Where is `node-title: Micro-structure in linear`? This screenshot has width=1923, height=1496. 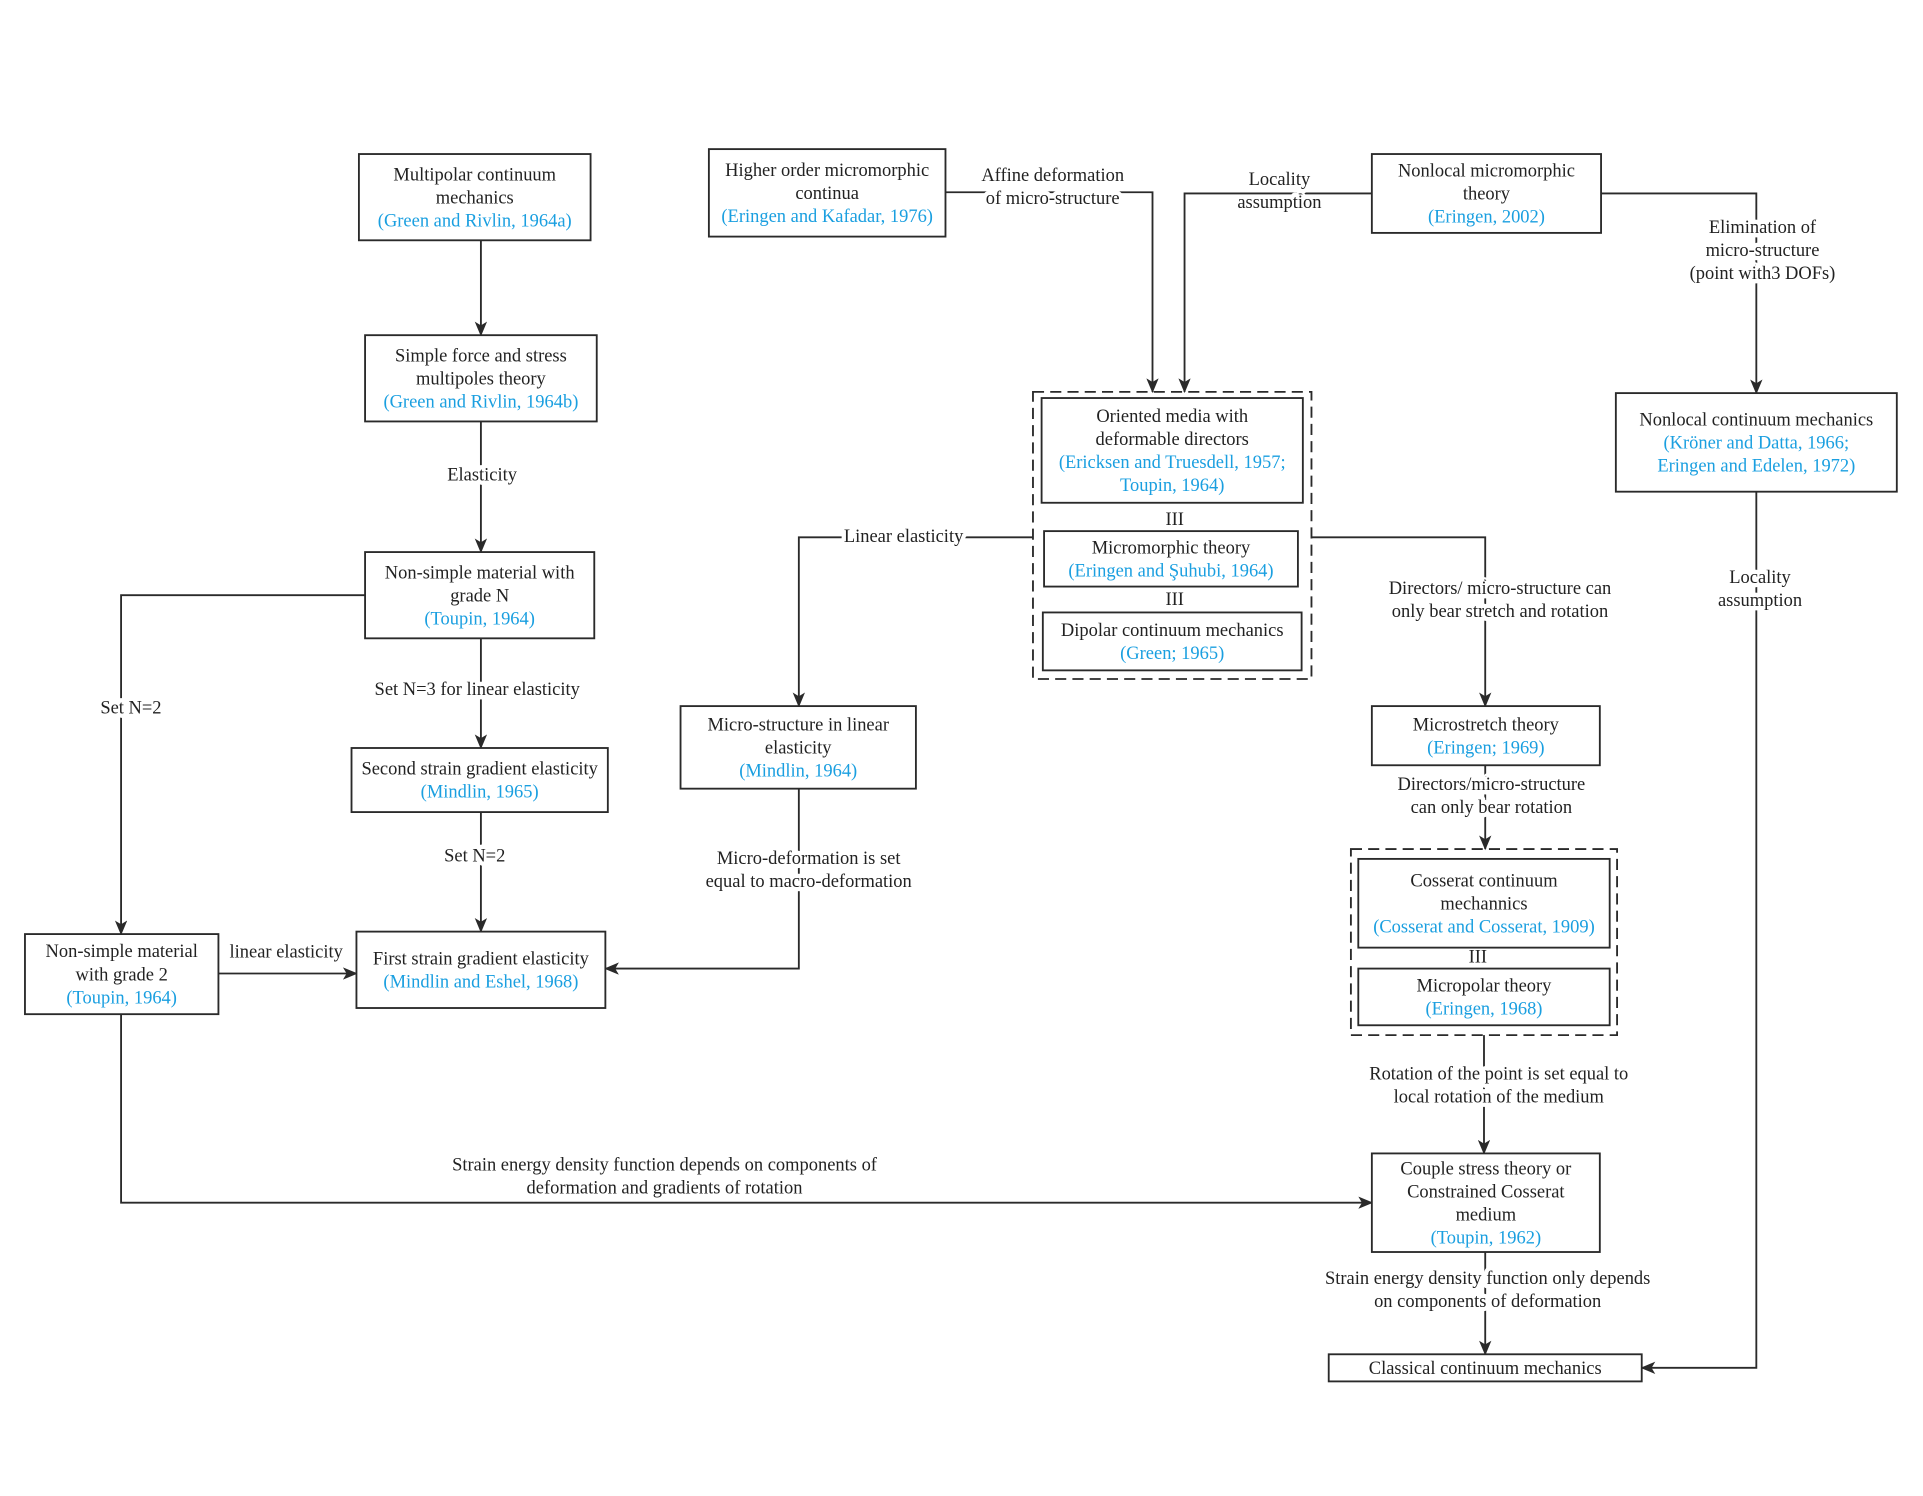 node-title: Micro-structure in linear is located at coordinates (798, 725).